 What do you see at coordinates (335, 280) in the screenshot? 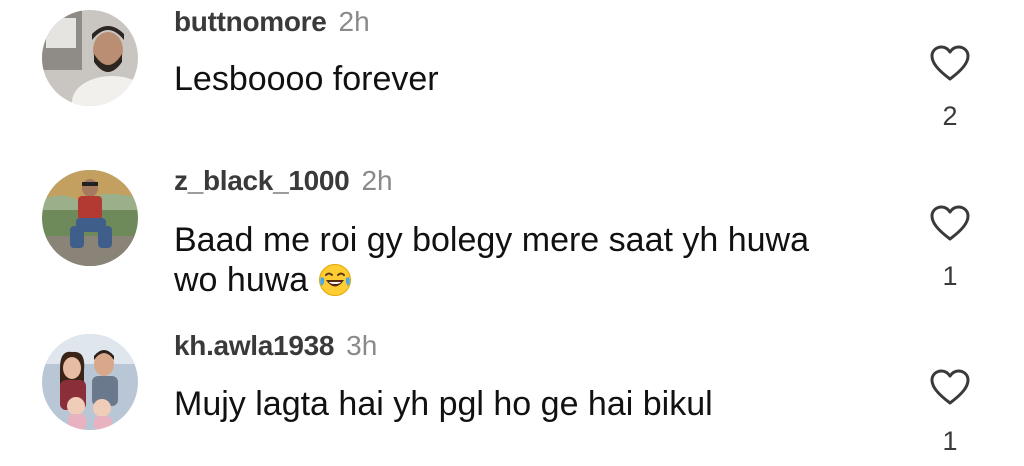
I see `laughing-tears-emoji-icon` at bounding box center [335, 280].